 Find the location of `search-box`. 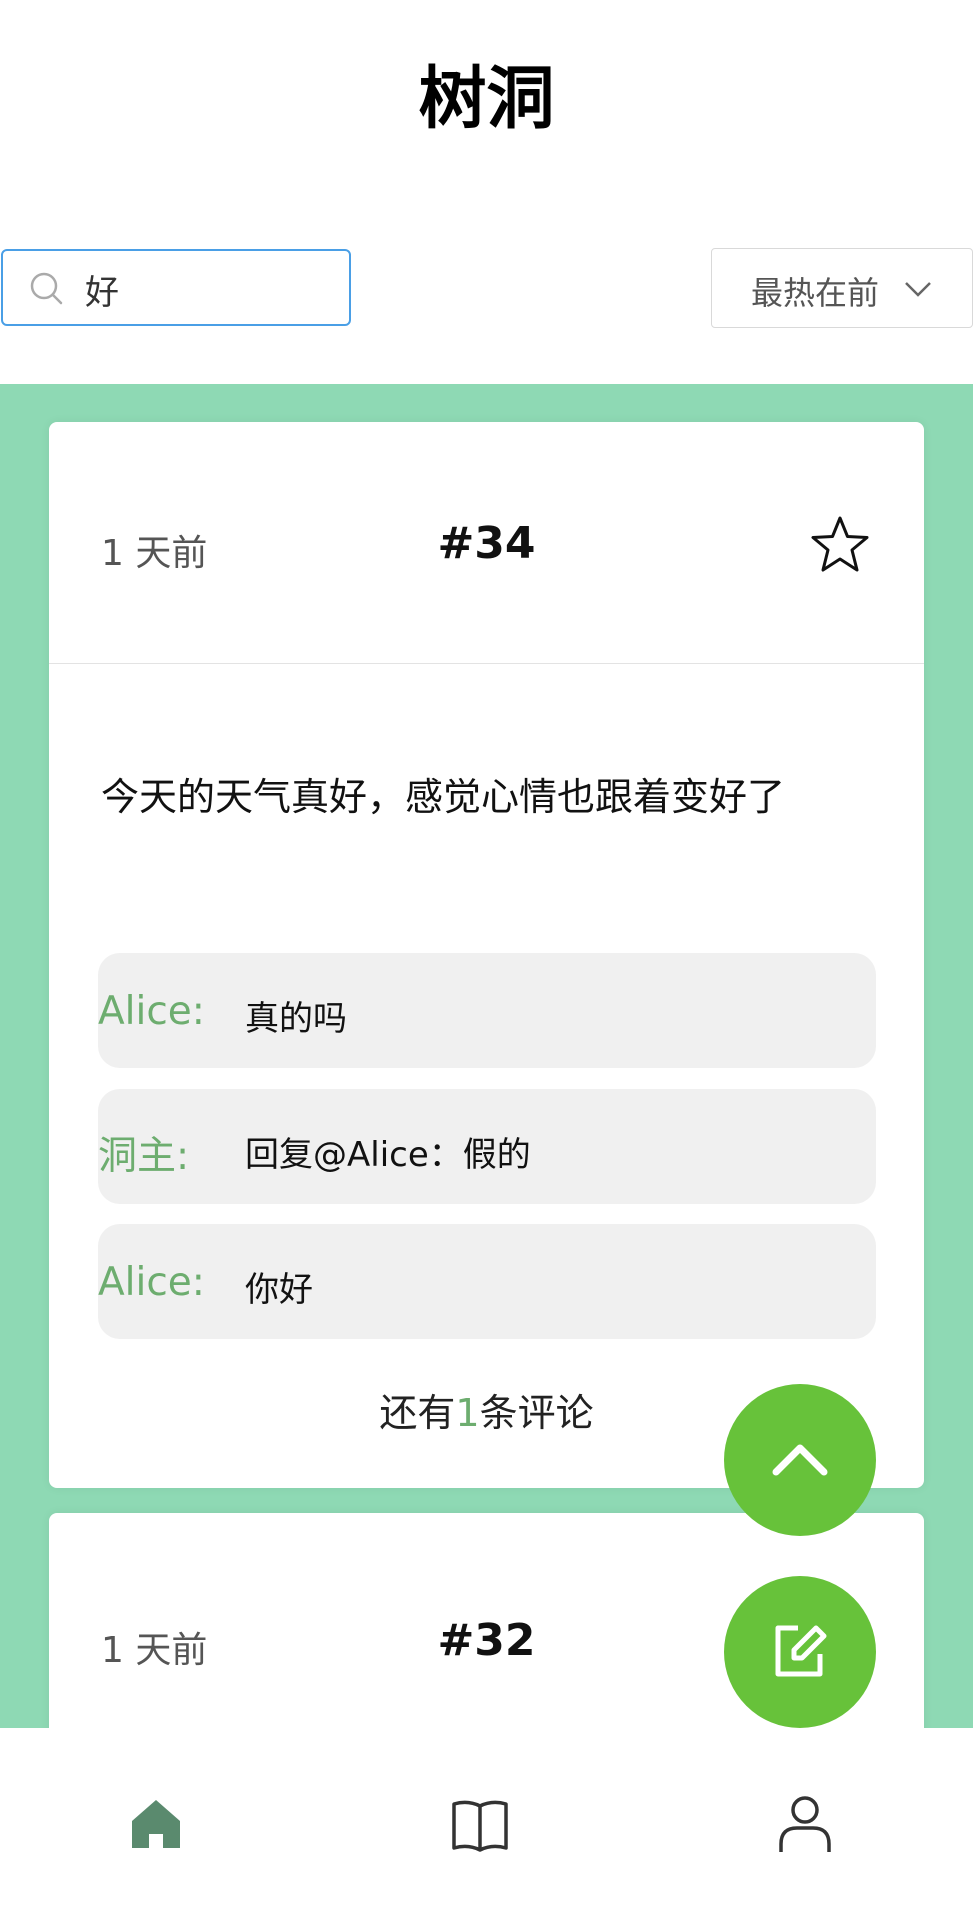

search-box is located at coordinates (176, 287).